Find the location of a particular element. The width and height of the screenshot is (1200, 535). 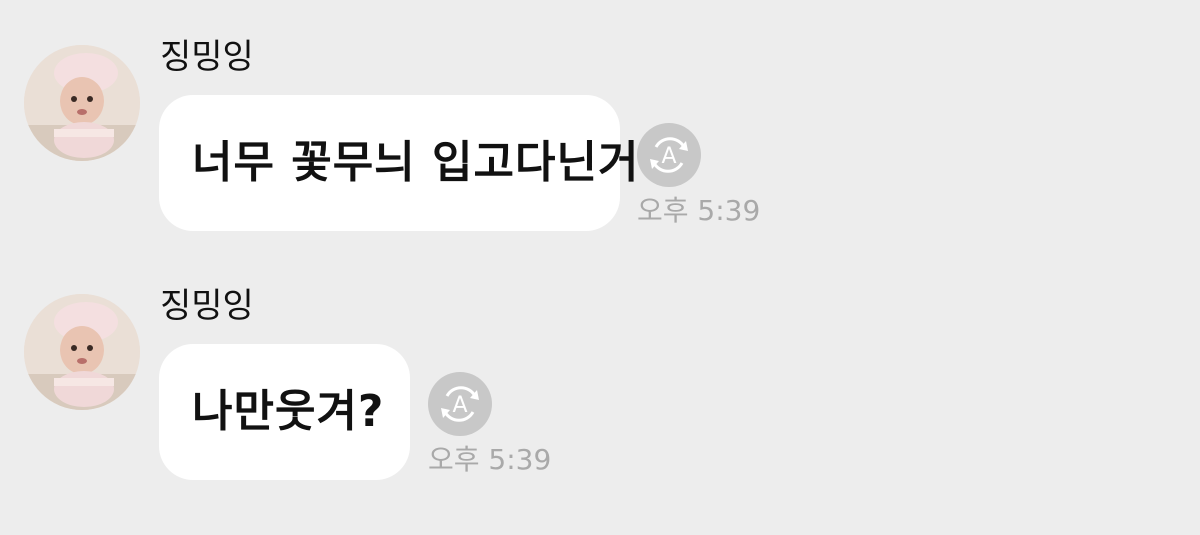

message-bubble: 나만웃겨? is located at coordinates (284, 412).